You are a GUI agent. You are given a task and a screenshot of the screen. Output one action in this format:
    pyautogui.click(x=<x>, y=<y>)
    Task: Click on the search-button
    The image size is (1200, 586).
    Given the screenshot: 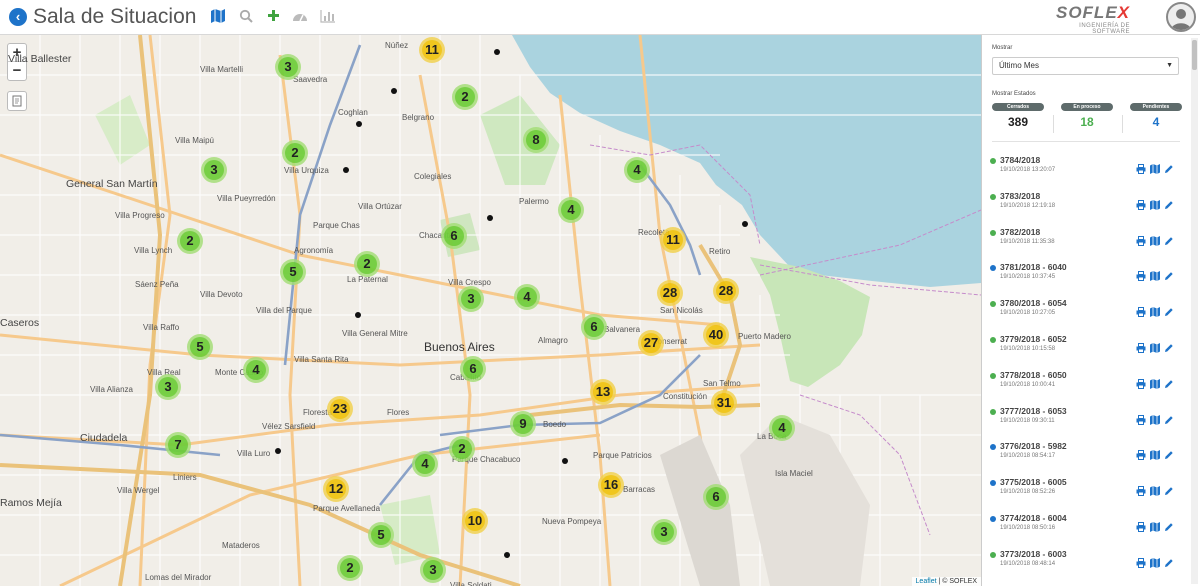 What is the action you would take?
    pyautogui.click(x=246, y=18)
    